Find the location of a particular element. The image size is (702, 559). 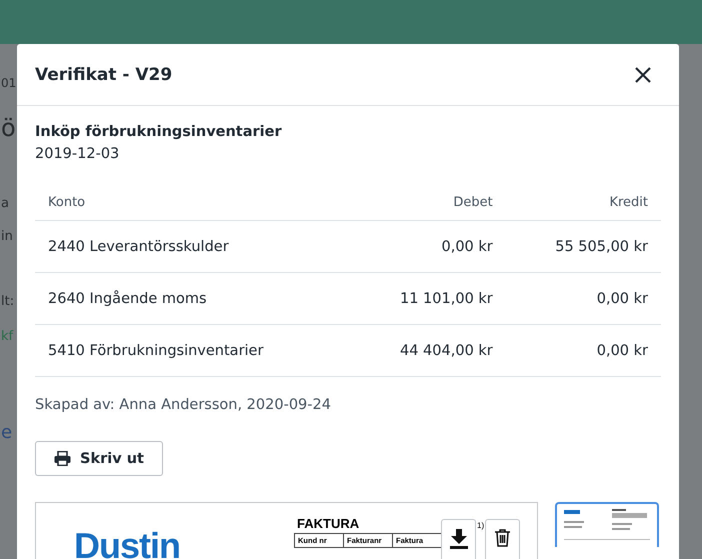

download-button is located at coordinates (458, 539).